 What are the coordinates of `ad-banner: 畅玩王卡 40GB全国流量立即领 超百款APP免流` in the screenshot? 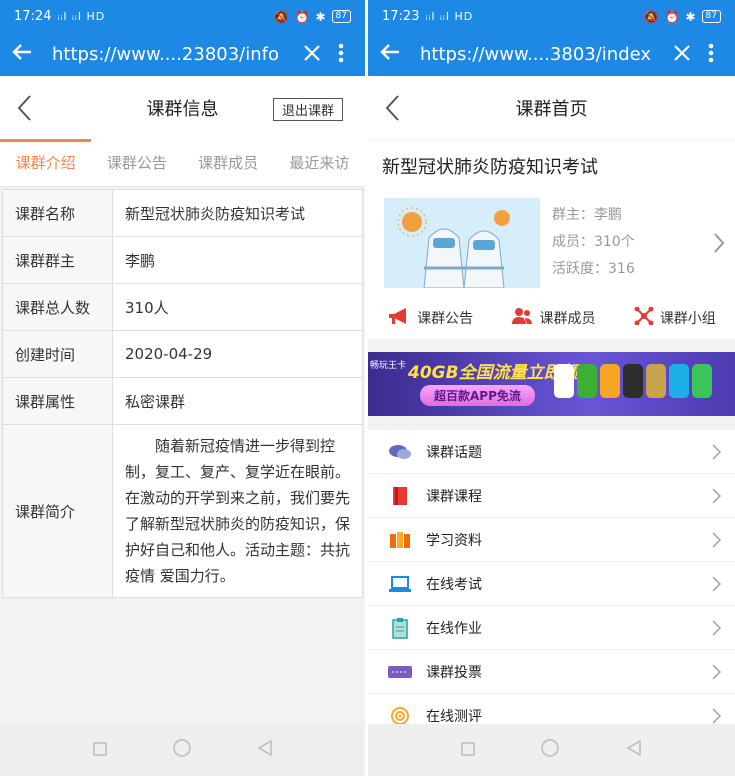 It's located at (551, 384).